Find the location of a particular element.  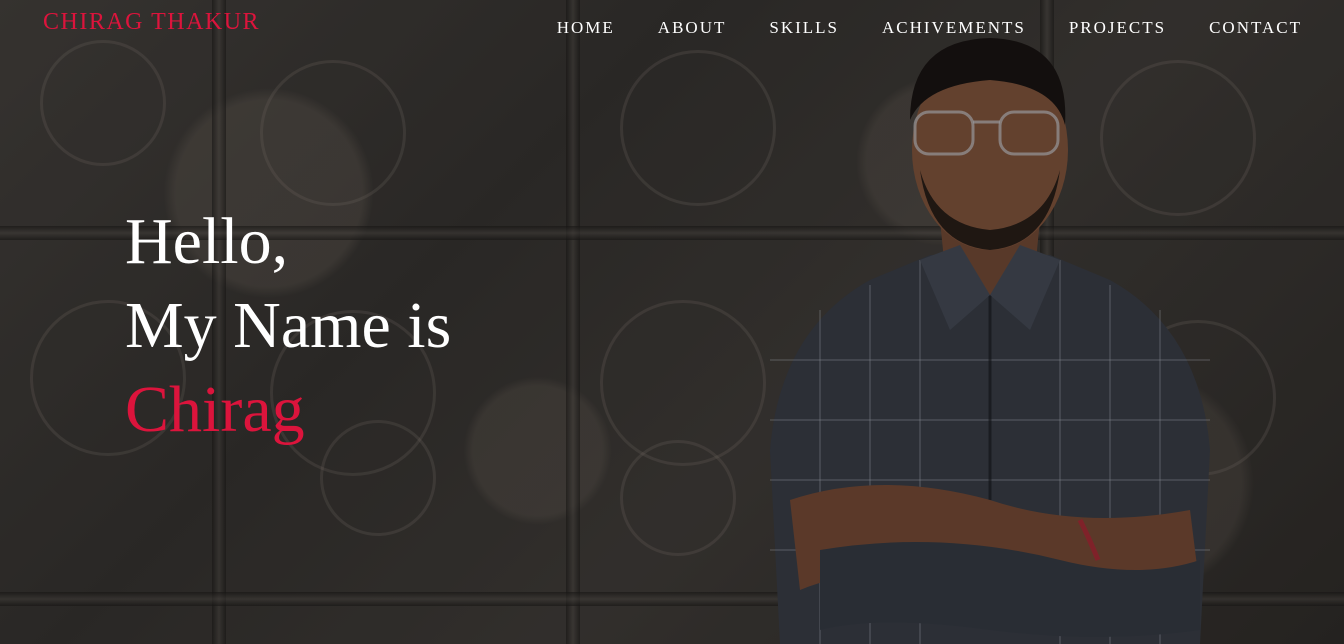

nav-link-about: ABOUT is located at coordinates (692, 28).